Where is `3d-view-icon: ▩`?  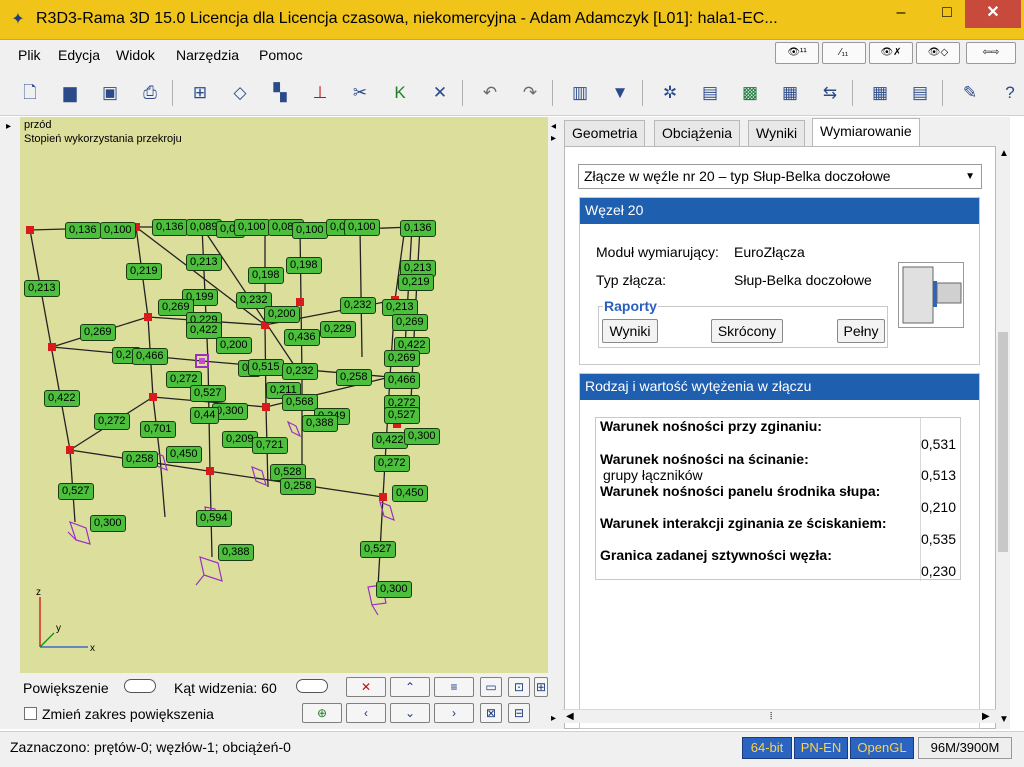 3d-view-icon: ▩ is located at coordinates (750, 93).